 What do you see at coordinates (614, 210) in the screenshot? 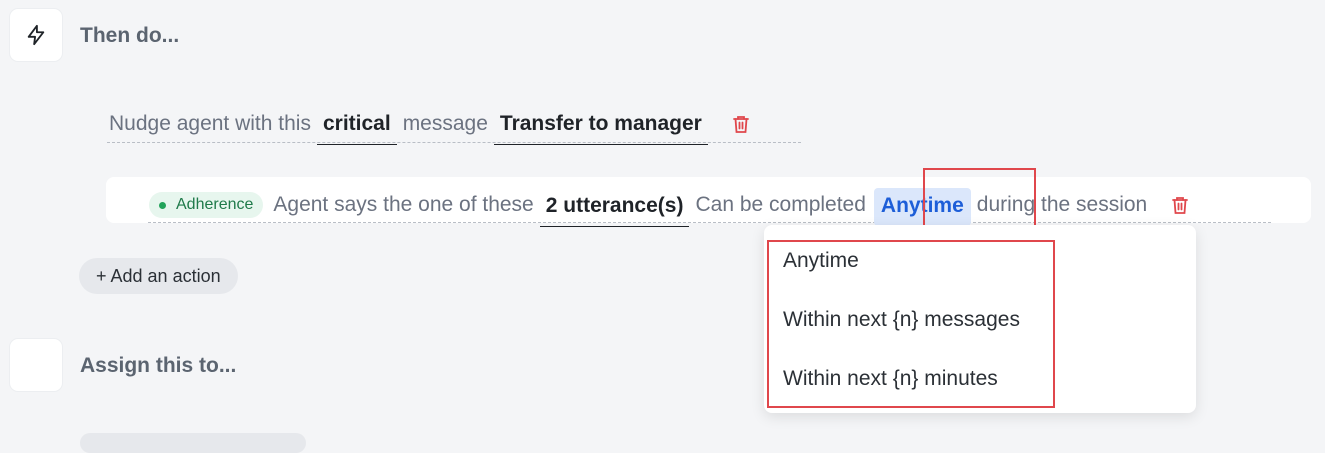
I see `utterances-select: 2 utterance(s)` at bounding box center [614, 210].